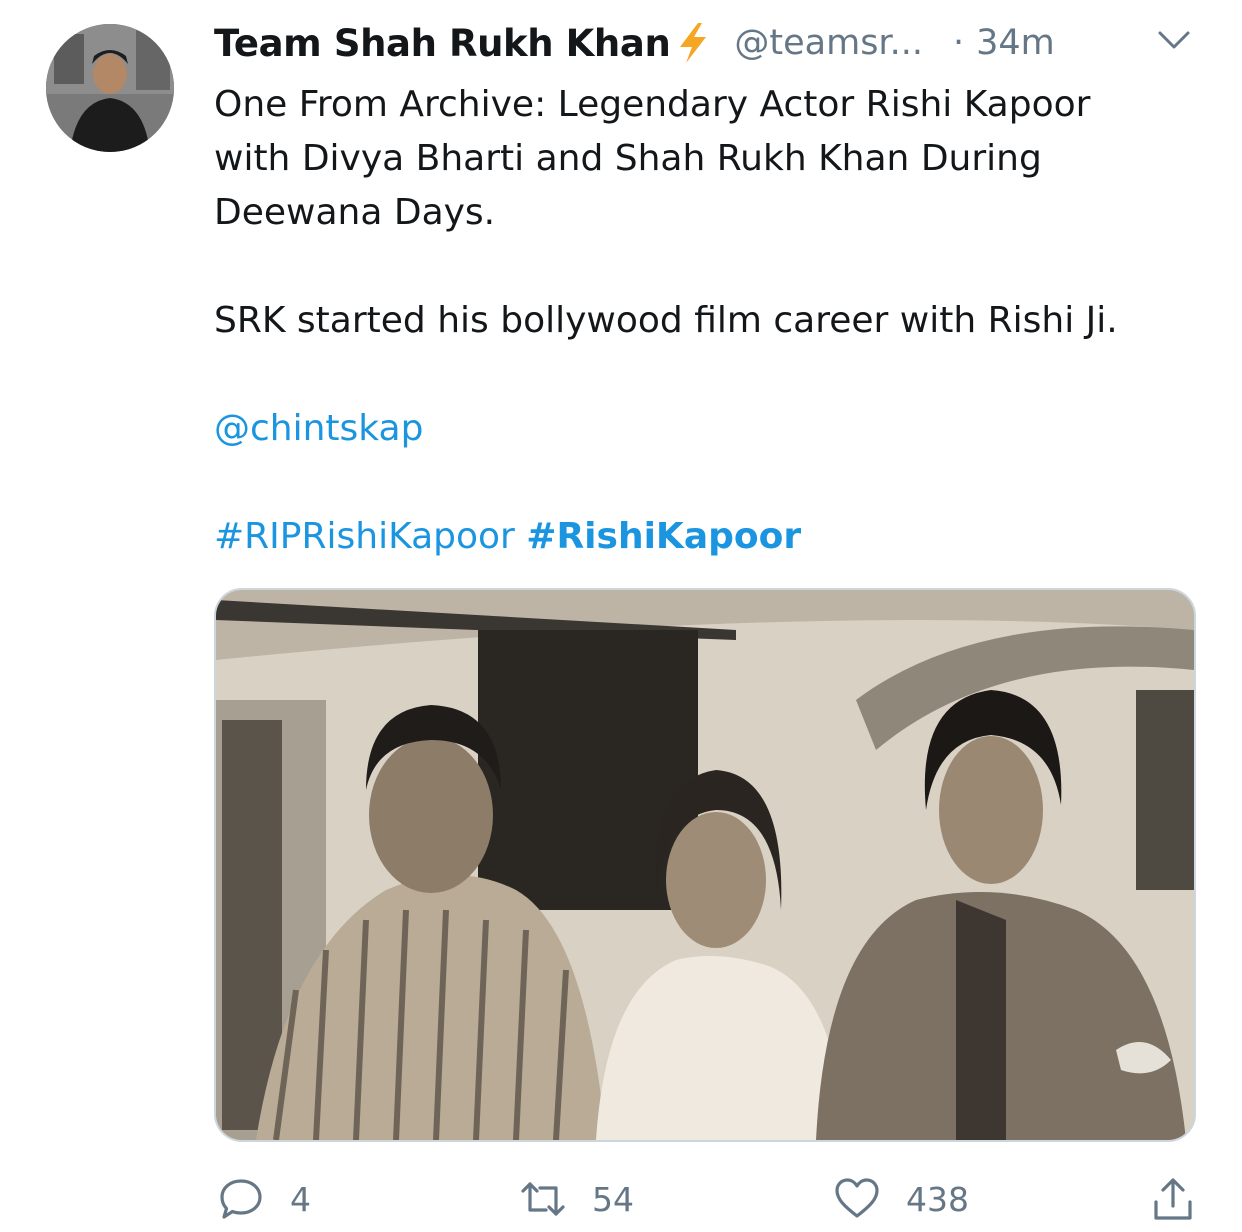 Image resolution: width=1242 pixels, height=1232 pixels. Describe the element at coordinates (577, 1199) in the screenshot. I see `retweet-button: 54` at that location.